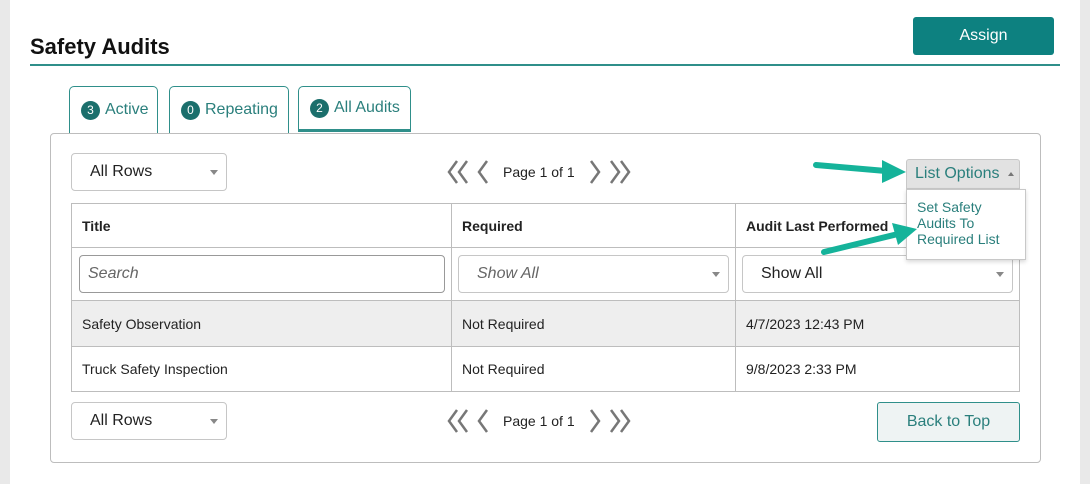 The height and width of the screenshot is (484, 1090). I want to click on cell-title: Truck Safety Inspection, so click(262, 369).